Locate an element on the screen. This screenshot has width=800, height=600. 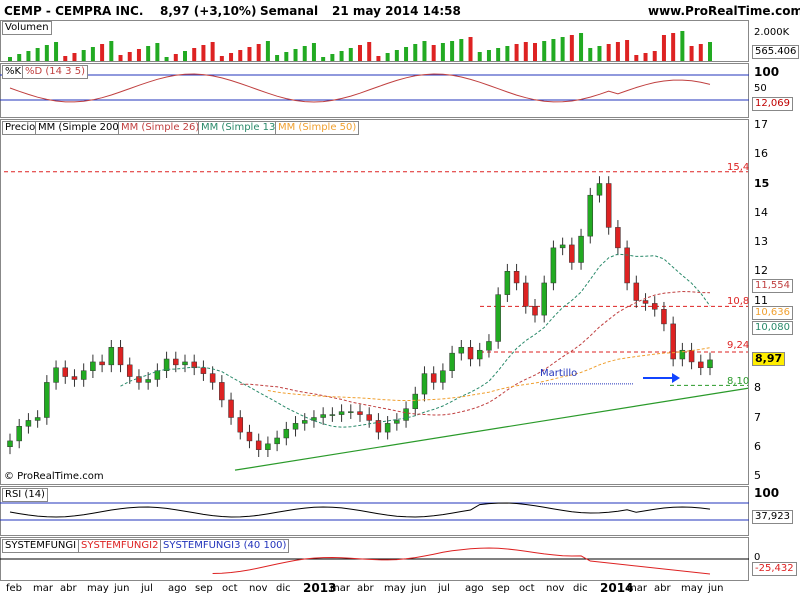
ma26-label: MM (Simple 26) is located at coordinates (160, 128).